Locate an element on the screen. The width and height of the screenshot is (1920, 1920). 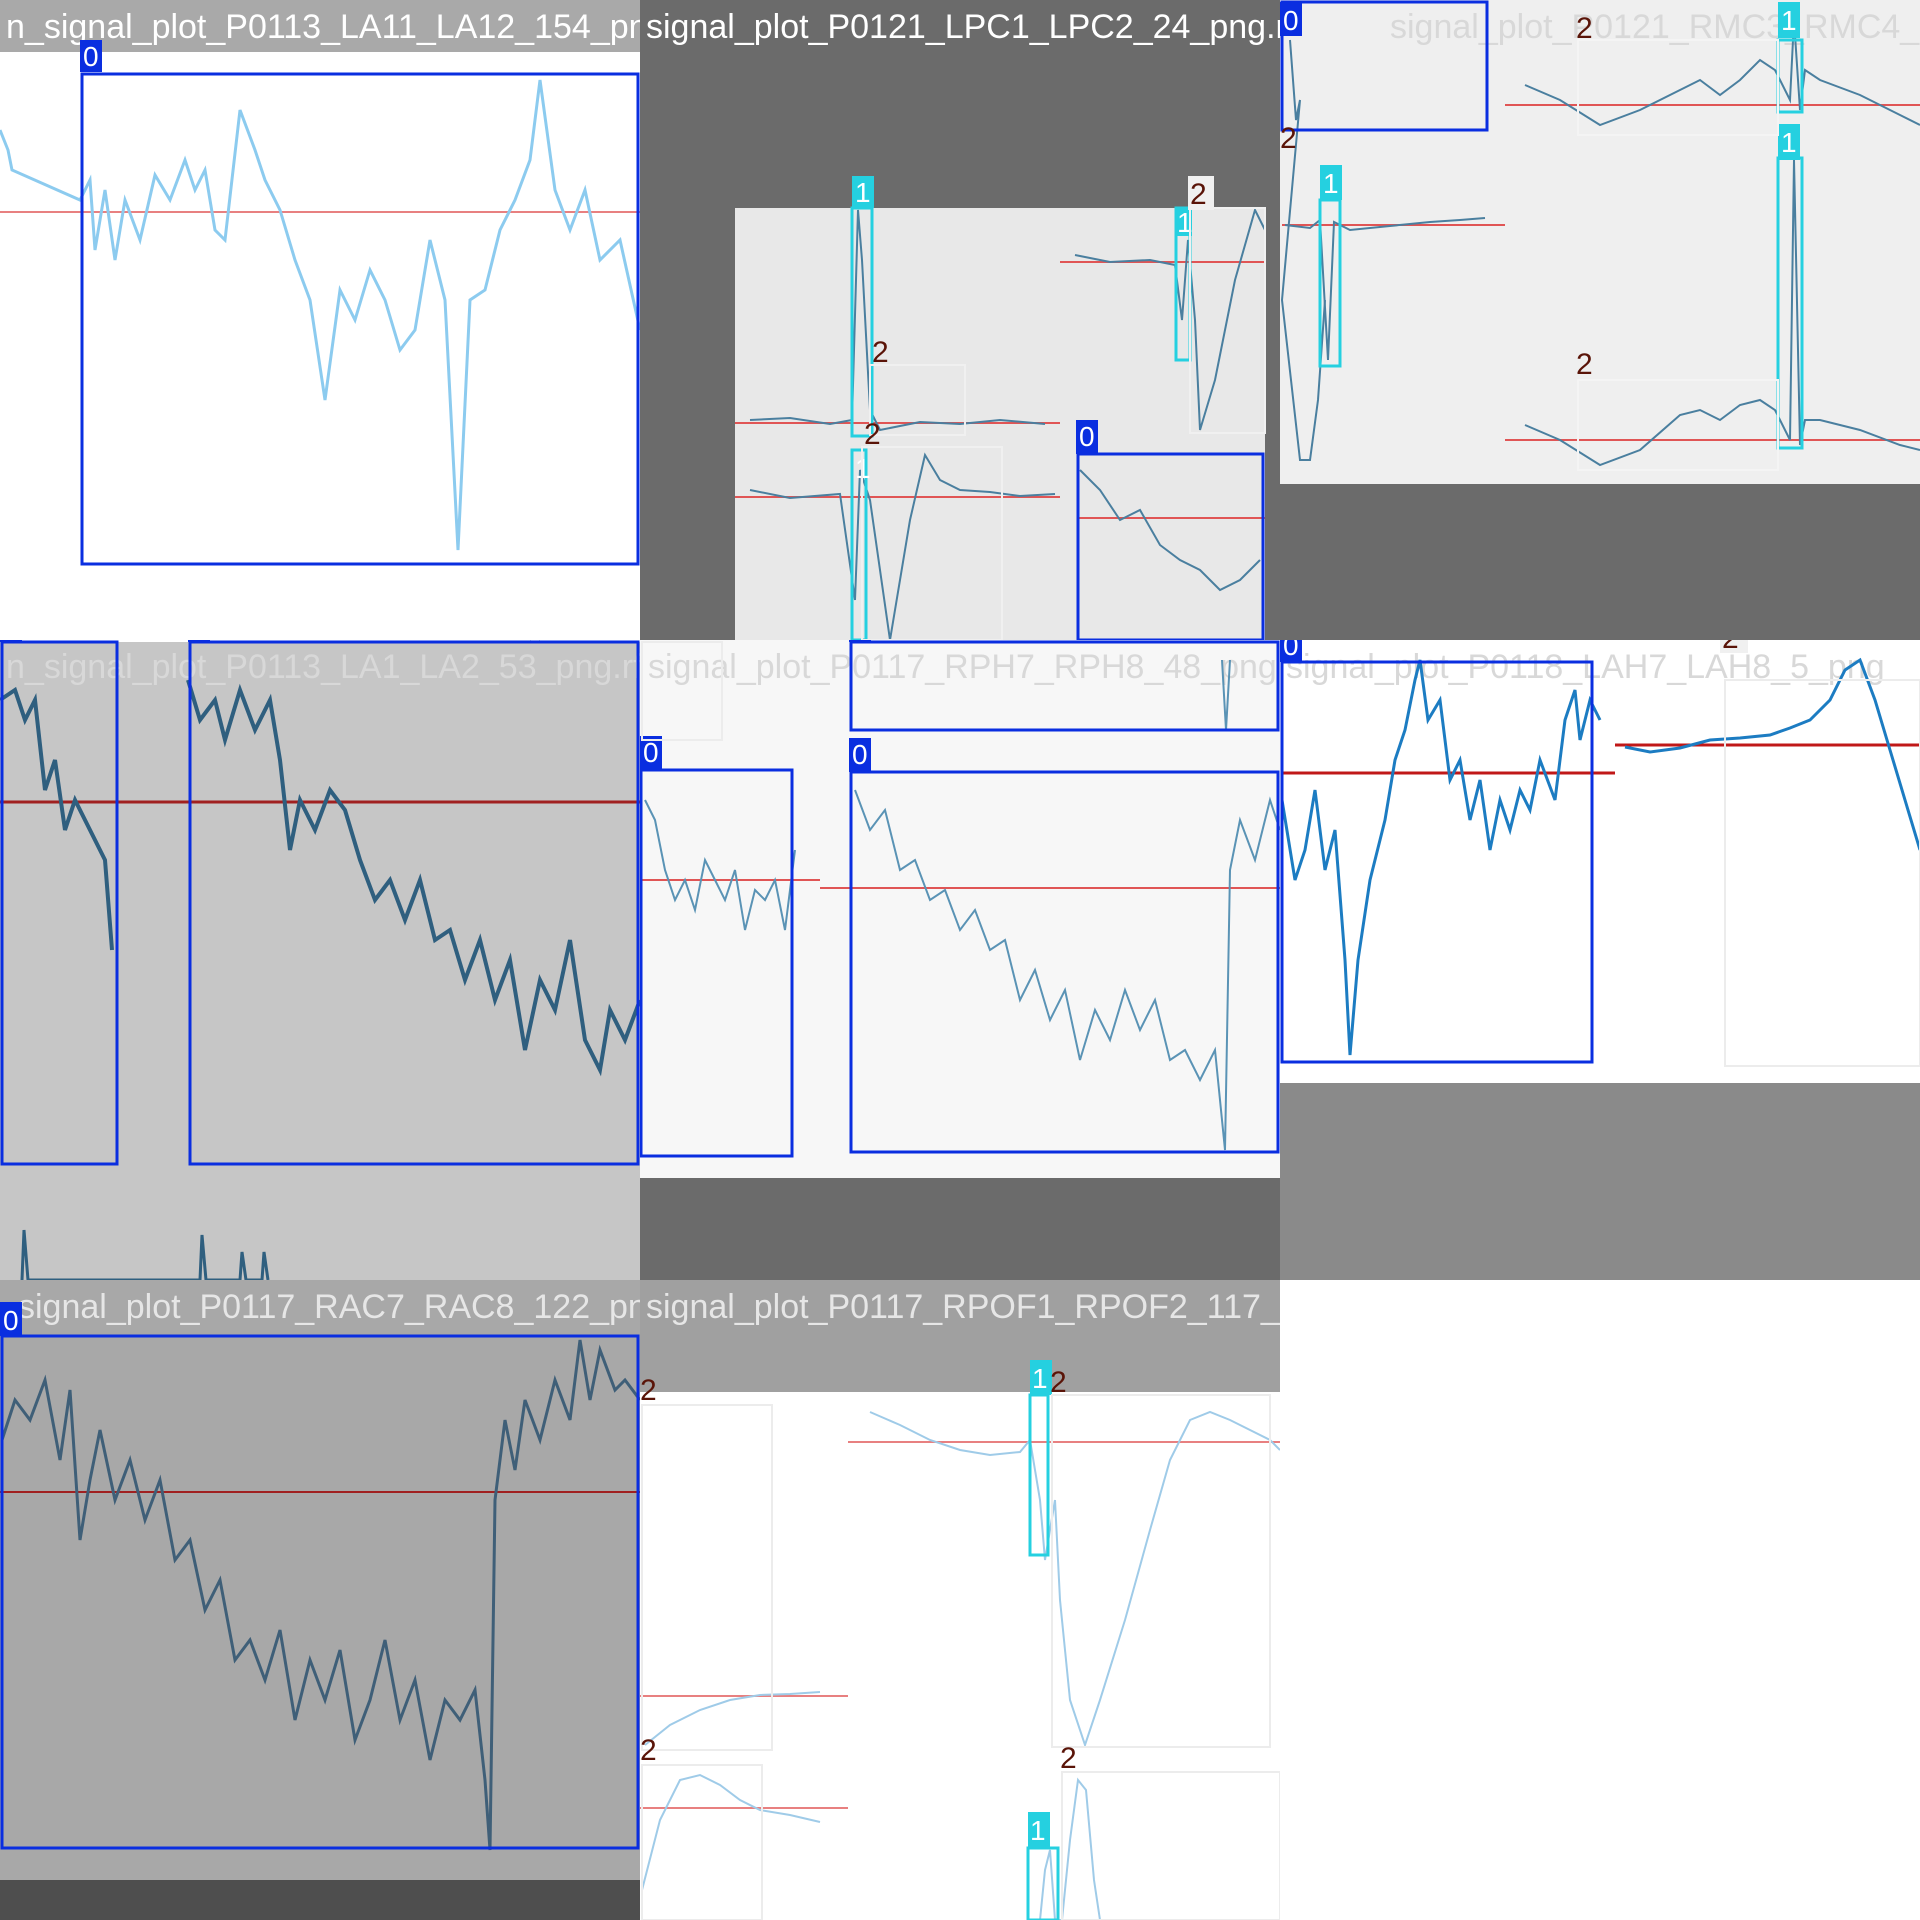
tile-6: signal_plot_P0118_LAH7_LAH8_5_png 0 2 is located at coordinates (1600, 960).